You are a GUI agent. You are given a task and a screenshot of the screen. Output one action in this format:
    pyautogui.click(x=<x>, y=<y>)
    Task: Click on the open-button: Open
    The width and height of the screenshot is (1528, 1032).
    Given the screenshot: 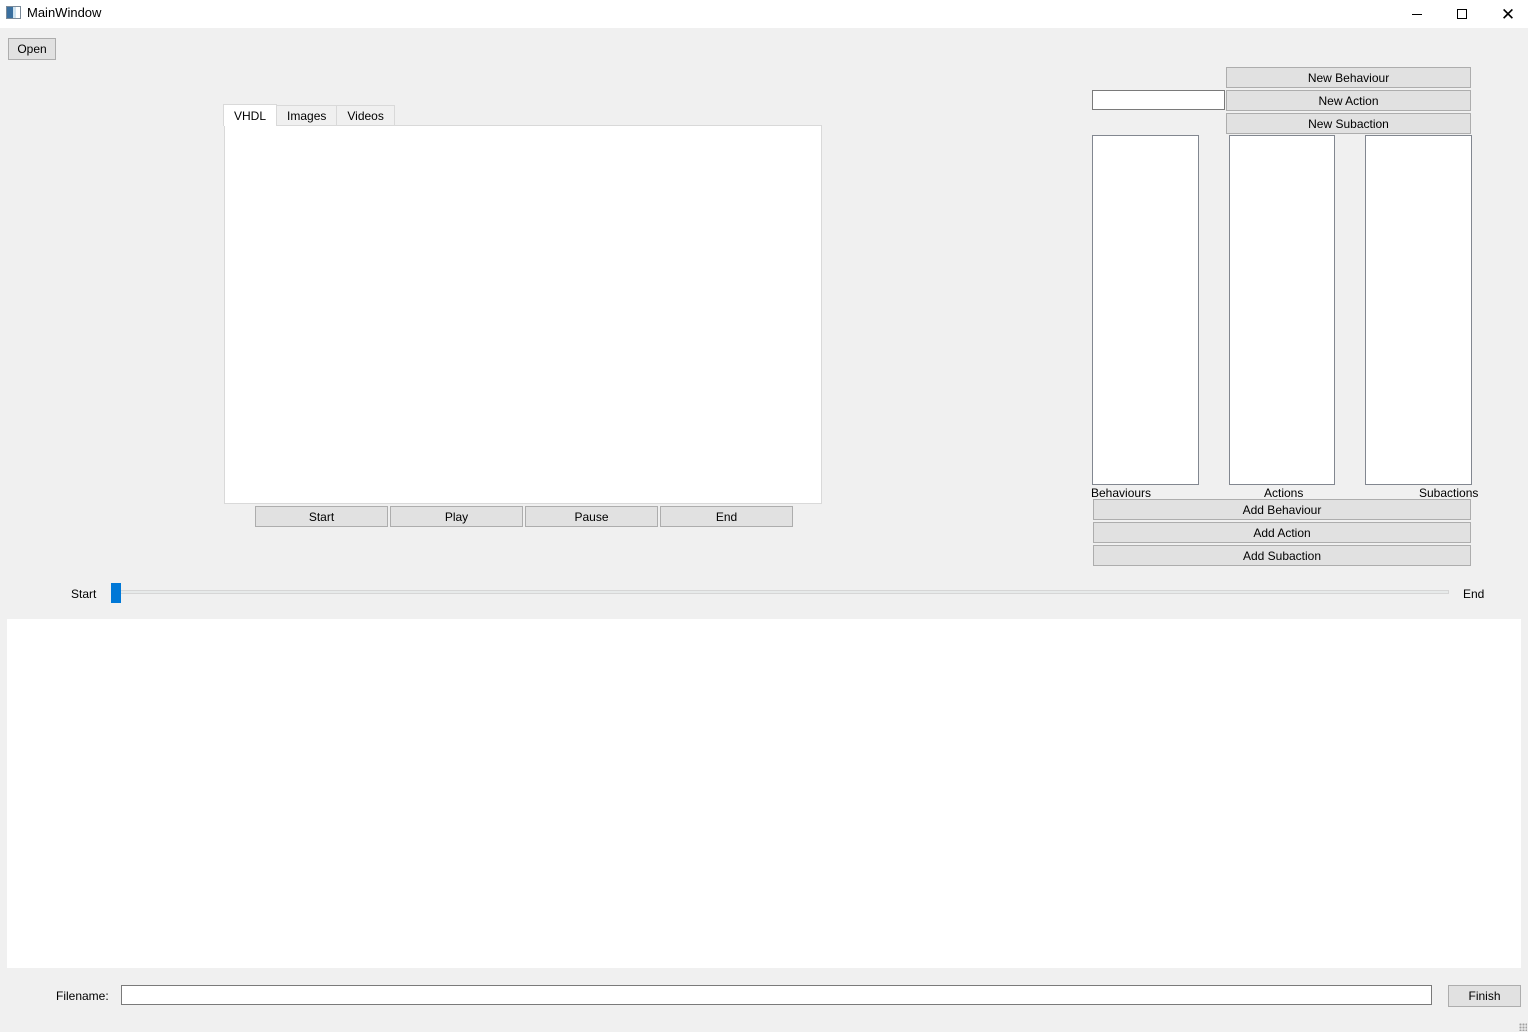 What is the action you would take?
    pyautogui.click(x=32, y=49)
    